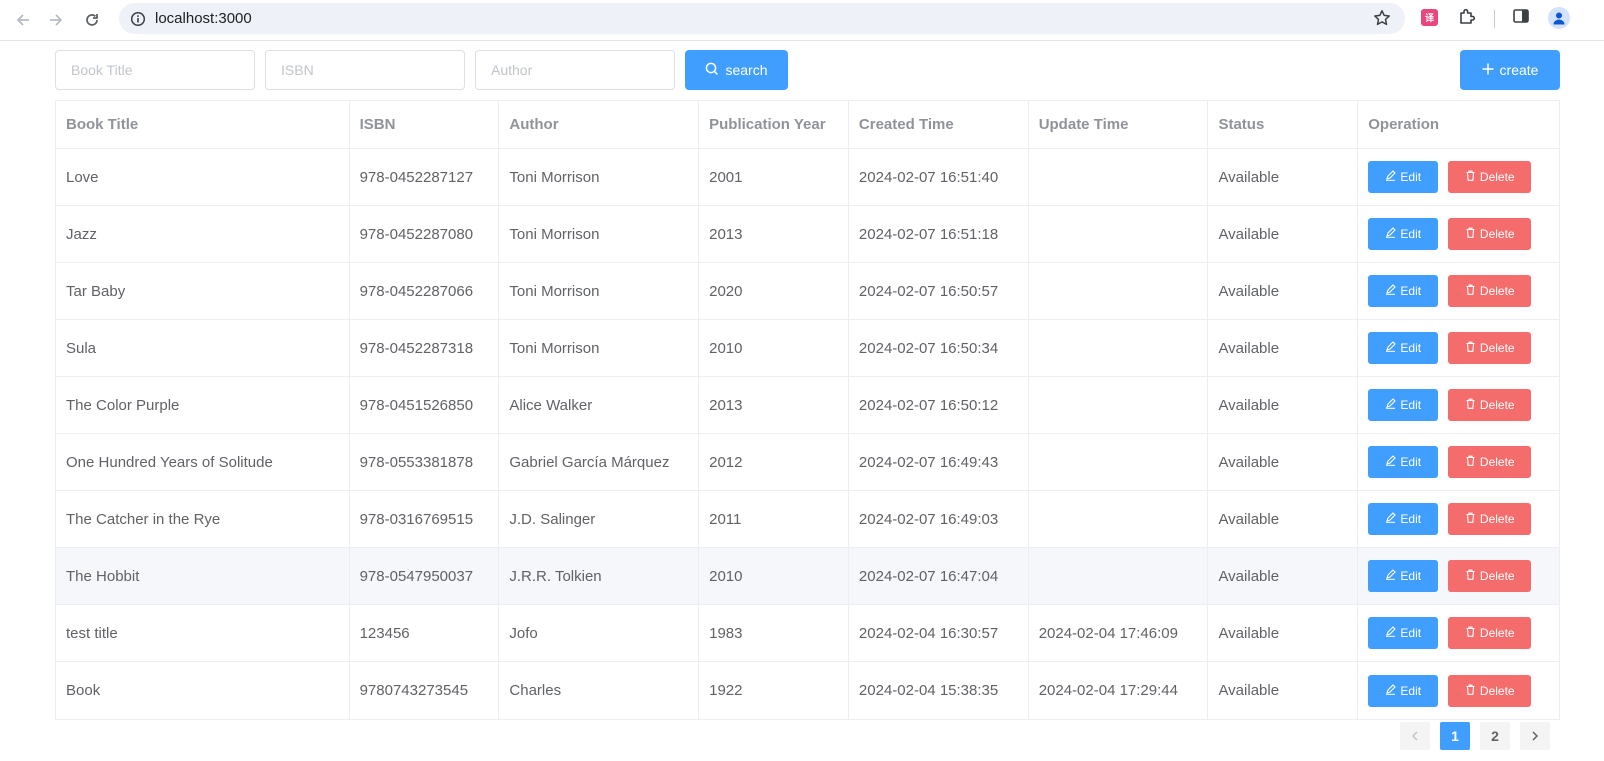 The height and width of the screenshot is (761, 1604). Describe the element at coordinates (1535, 736) in the screenshot. I see `next-page-chevron-icon` at that location.